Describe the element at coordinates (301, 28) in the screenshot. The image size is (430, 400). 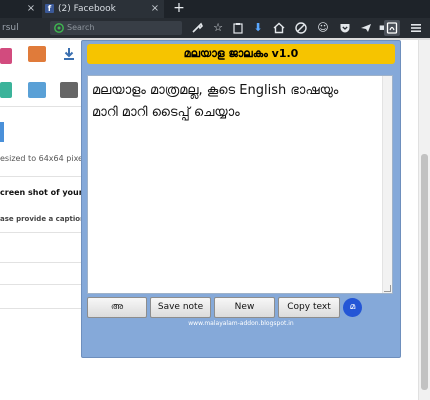
I see `no-icon` at that location.